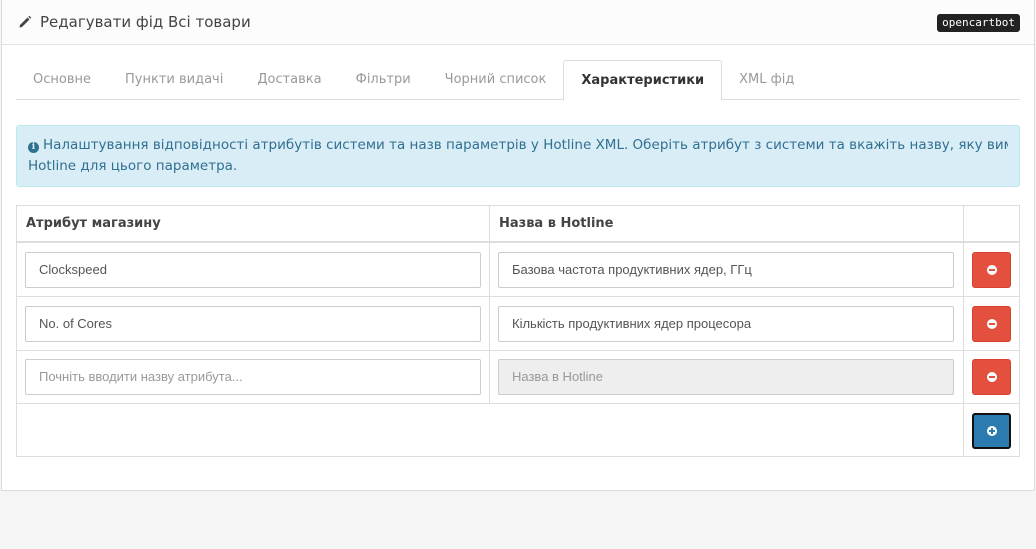  What do you see at coordinates (518, 22) in the screenshot?
I see `panel-heading: Редагувати фід Всі товари opencartbot` at bounding box center [518, 22].